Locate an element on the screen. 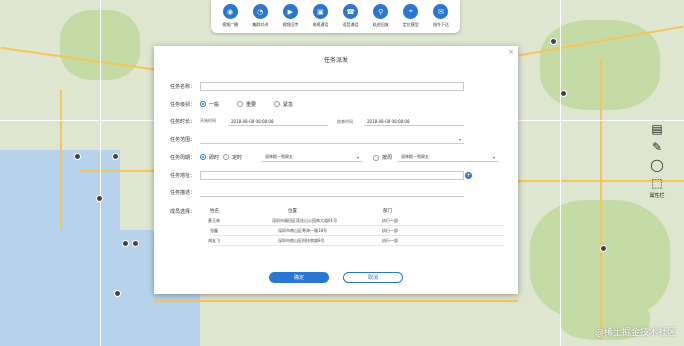  task-address-label: 任务地址： is located at coordinates (183, 175).